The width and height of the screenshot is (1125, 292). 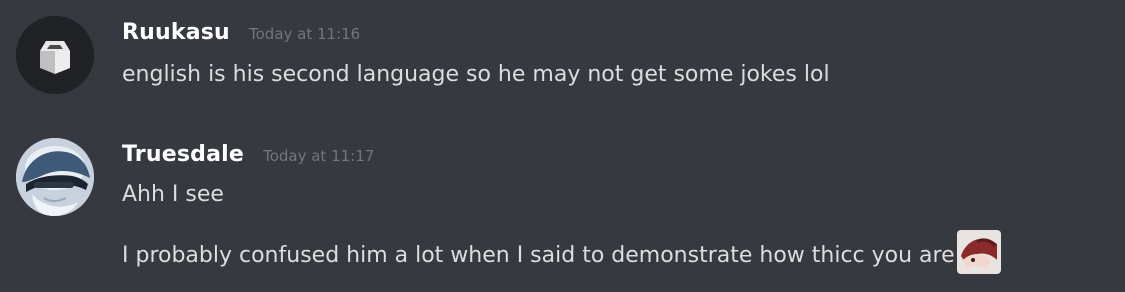 What do you see at coordinates (304, 34) in the screenshot?
I see `timestamp: Today at 11:16` at bounding box center [304, 34].